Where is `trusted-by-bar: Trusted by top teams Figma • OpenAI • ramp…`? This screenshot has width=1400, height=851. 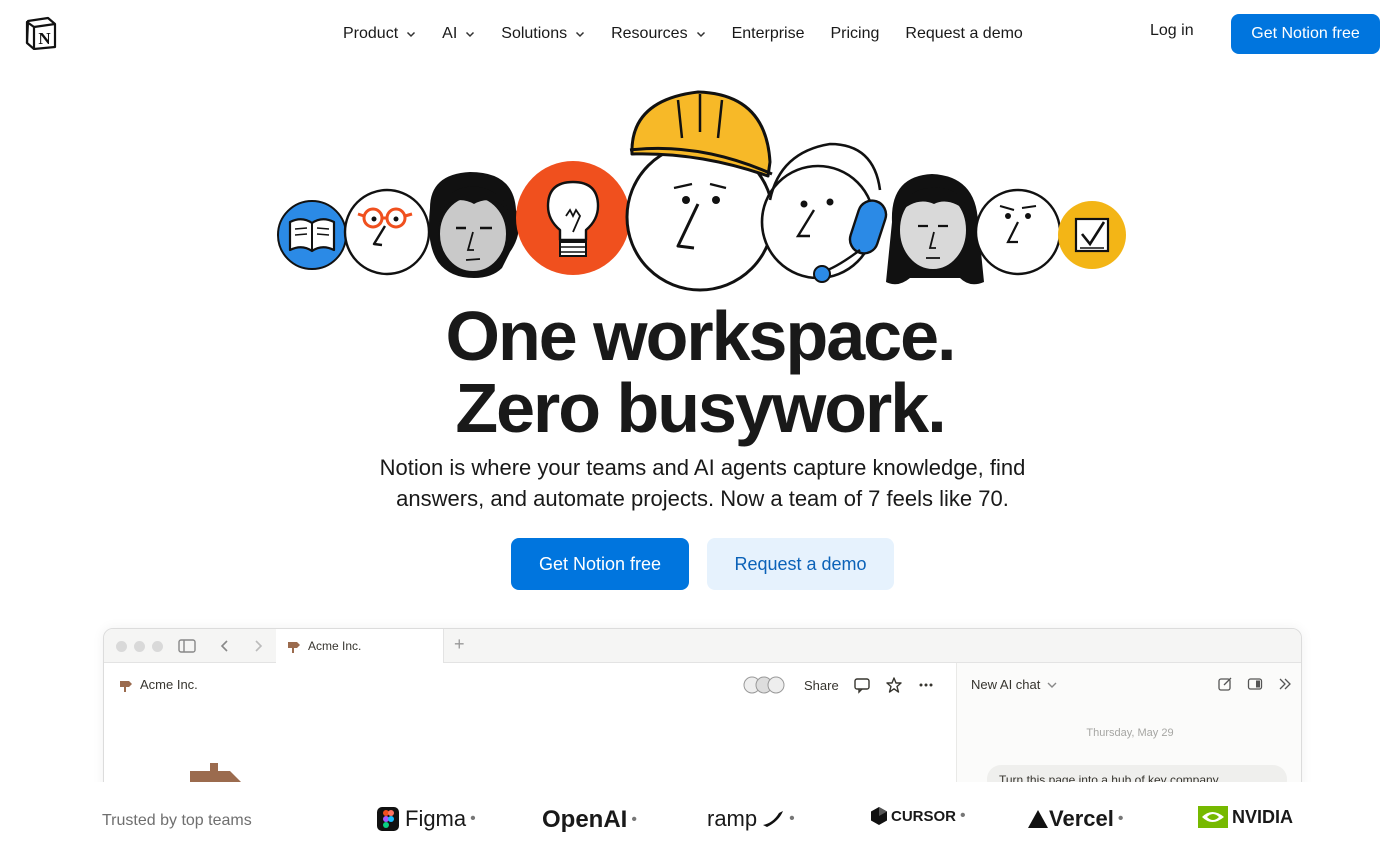 trusted-by-bar: Trusted by top teams Figma • OpenAI • ramp… is located at coordinates (700, 816).